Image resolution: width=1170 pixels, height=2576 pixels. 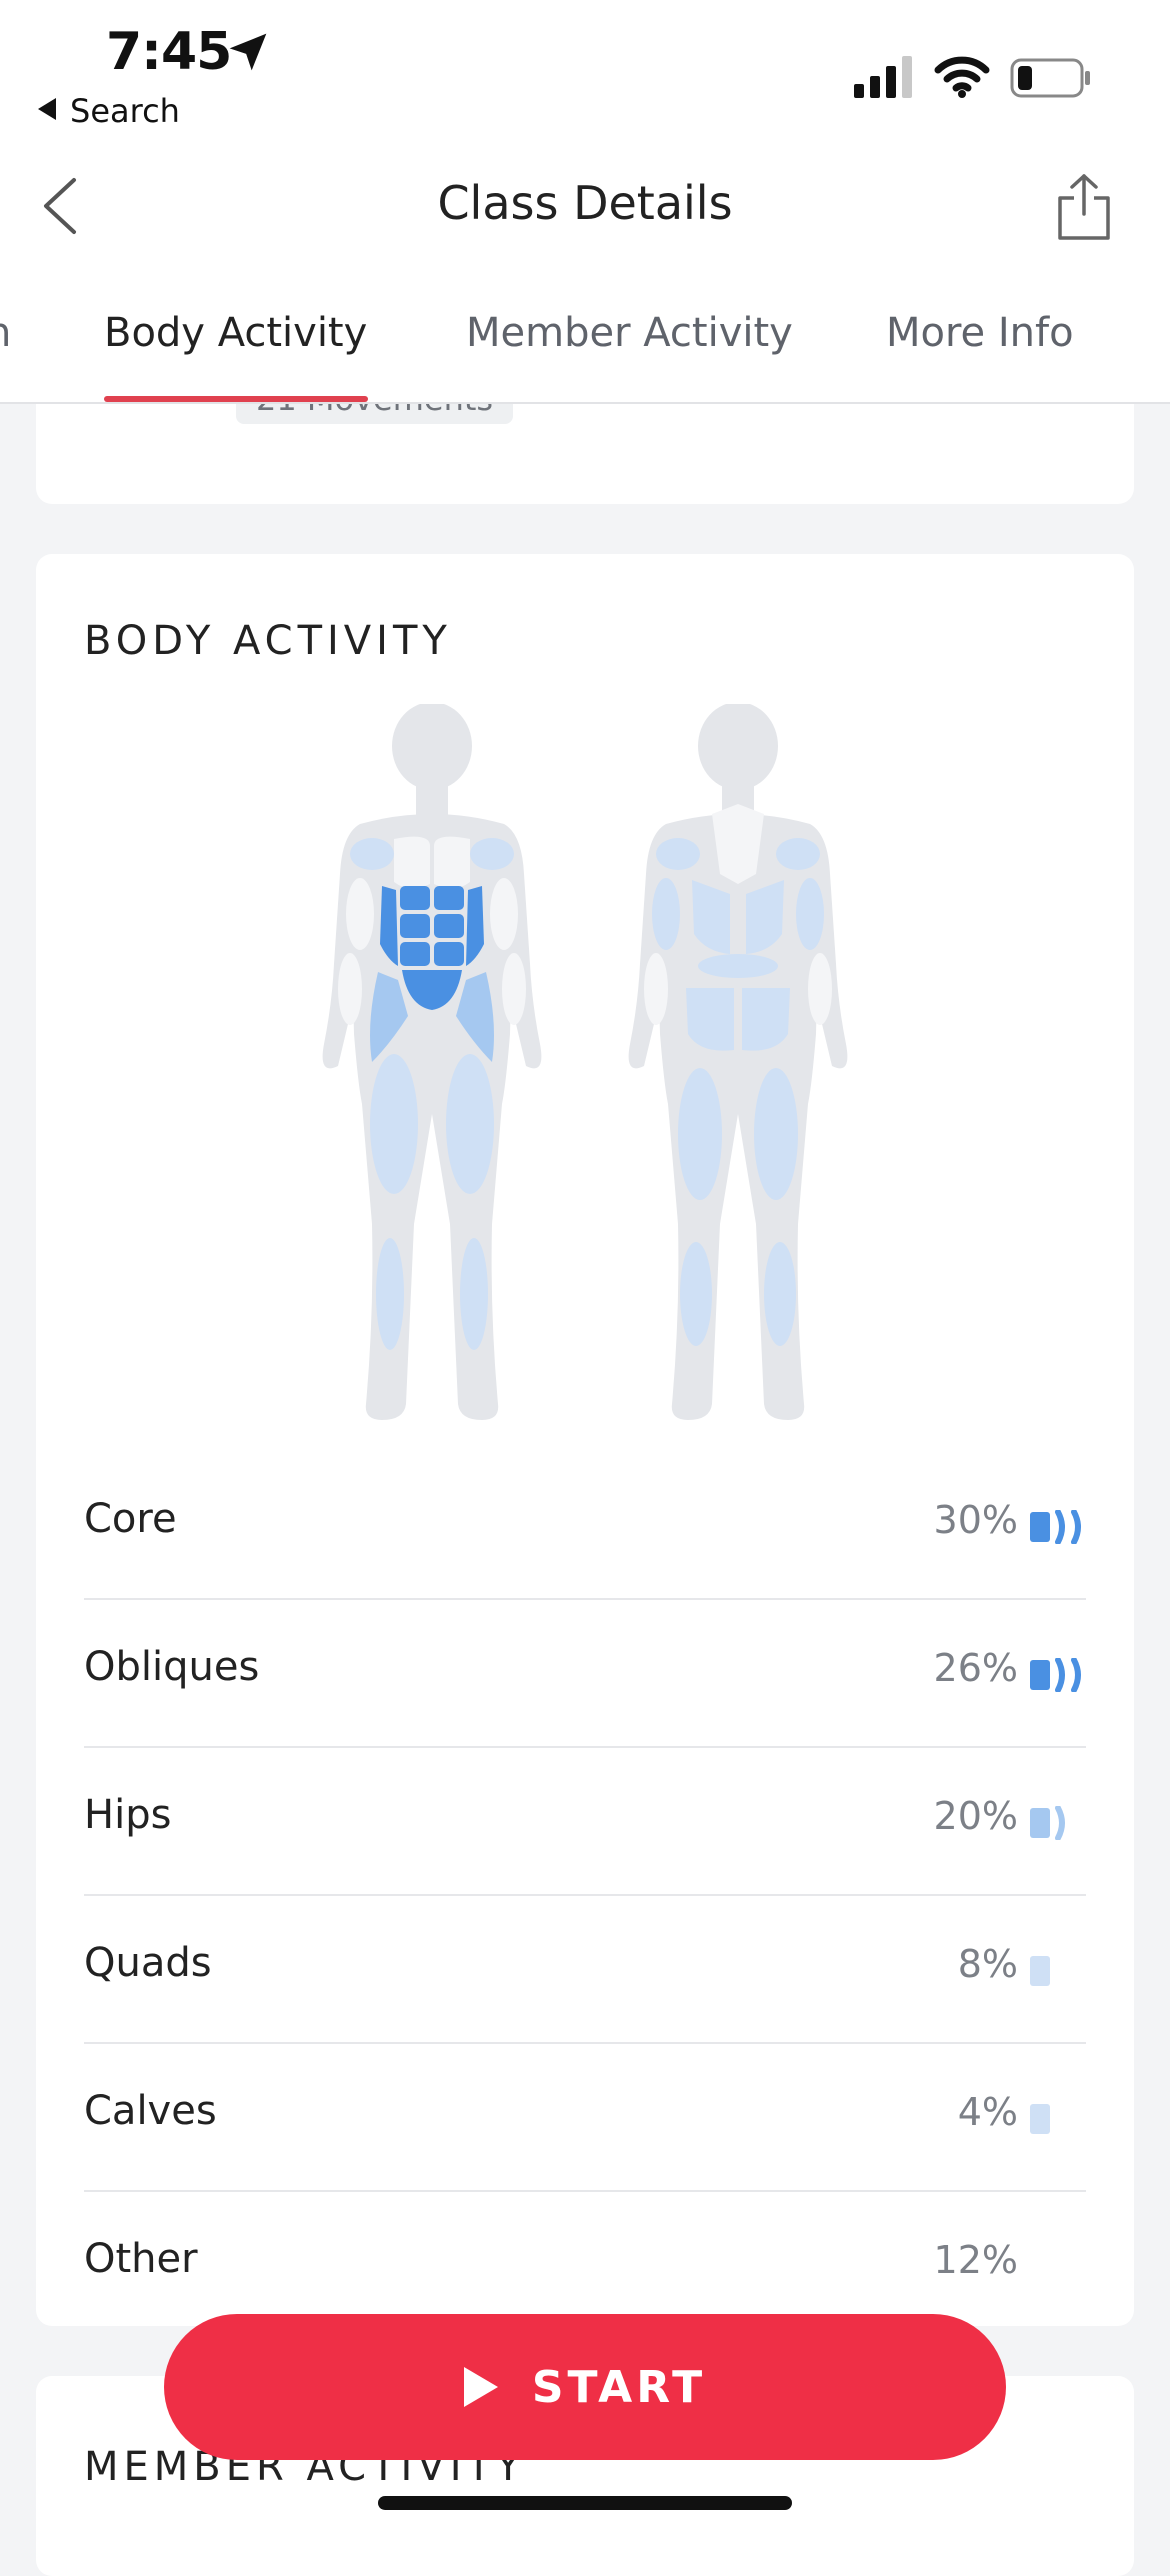 What do you see at coordinates (5, 333) in the screenshot?
I see `tab-partial-previous: n` at bounding box center [5, 333].